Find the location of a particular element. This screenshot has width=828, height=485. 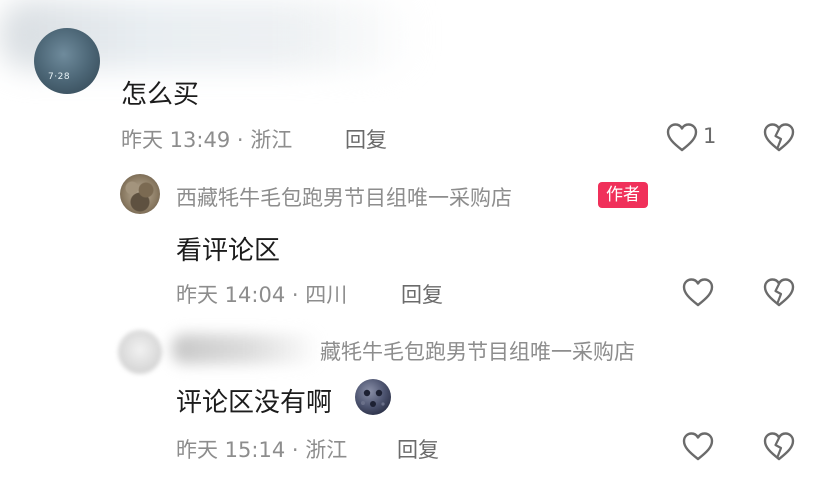

moon-face-emoji is located at coordinates (373, 397).